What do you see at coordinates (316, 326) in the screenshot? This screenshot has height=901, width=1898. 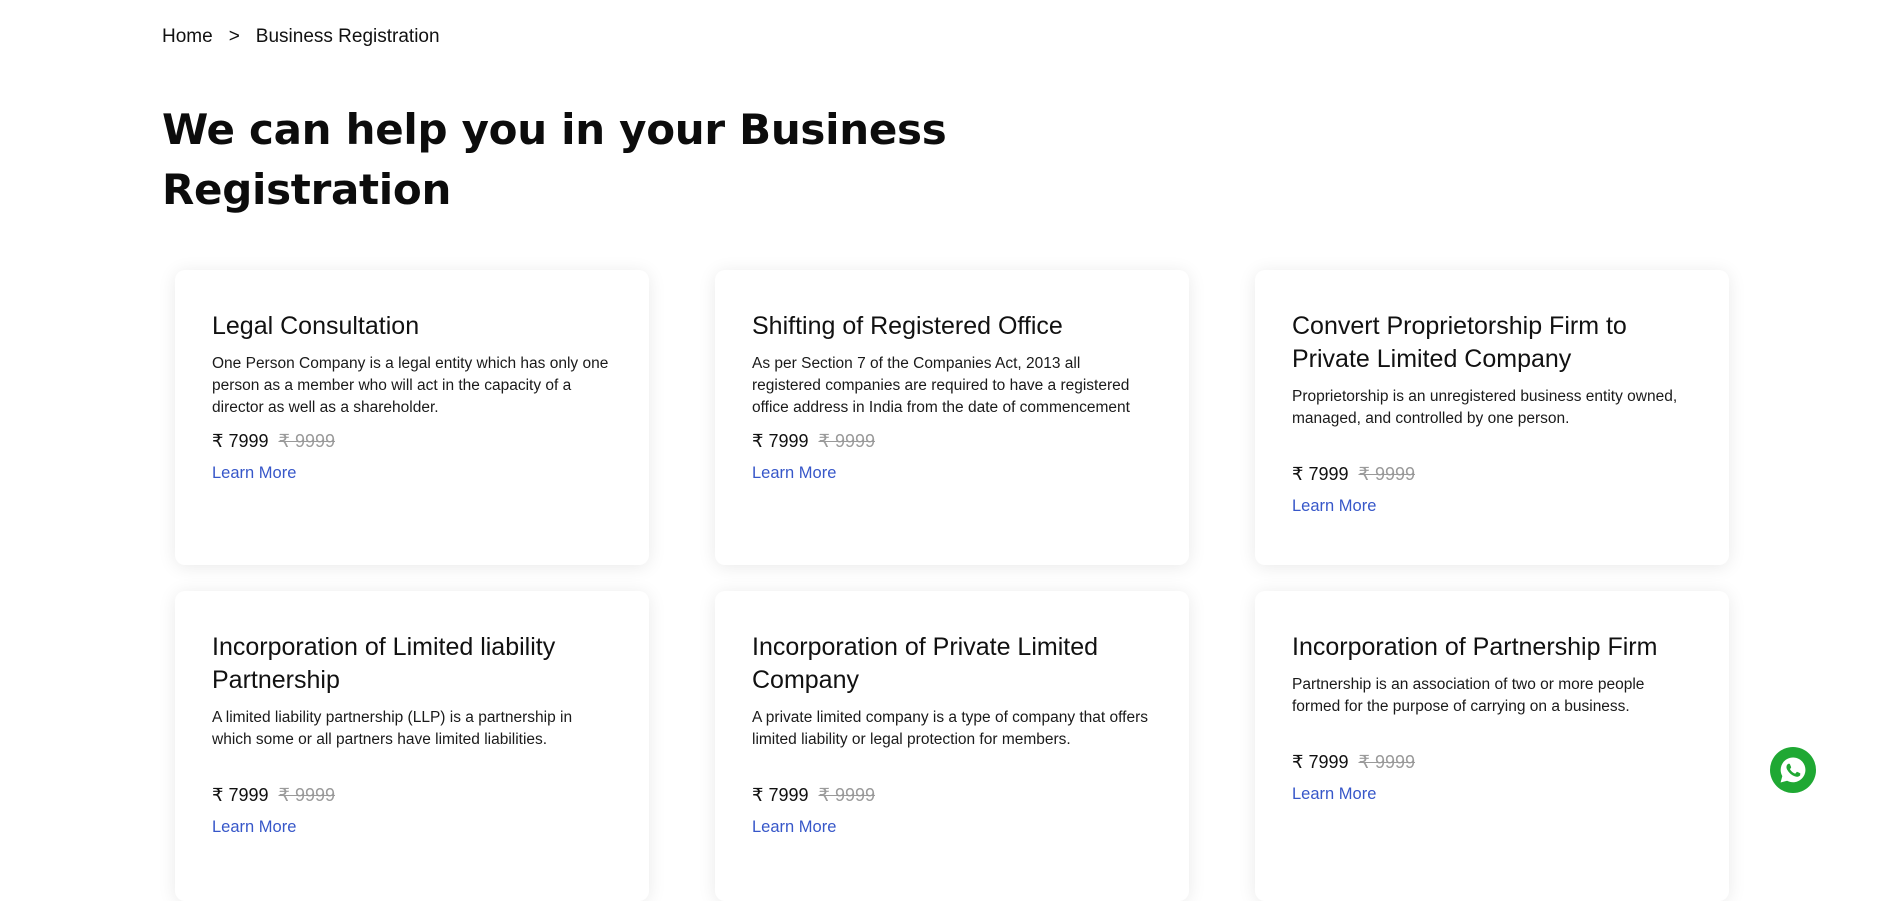 I see `card-title: Legal Consultation` at bounding box center [316, 326].